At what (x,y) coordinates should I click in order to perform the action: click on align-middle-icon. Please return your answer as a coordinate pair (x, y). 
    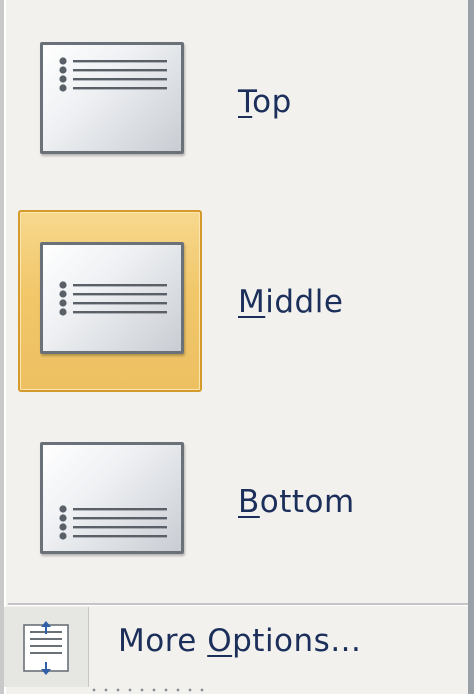
    Looking at the image, I should click on (112, 298).